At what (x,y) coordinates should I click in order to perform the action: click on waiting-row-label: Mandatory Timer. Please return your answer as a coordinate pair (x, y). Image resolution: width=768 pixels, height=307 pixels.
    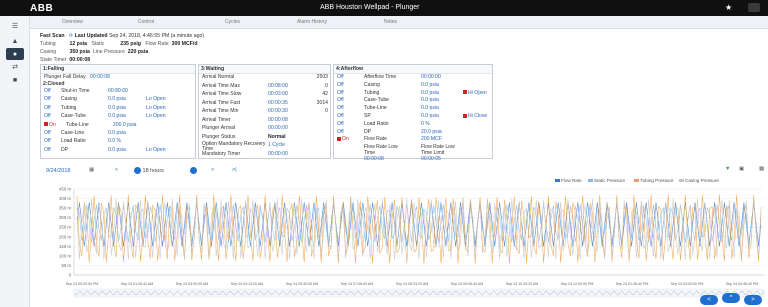
    Looking at the image, I should click on (221, 153).